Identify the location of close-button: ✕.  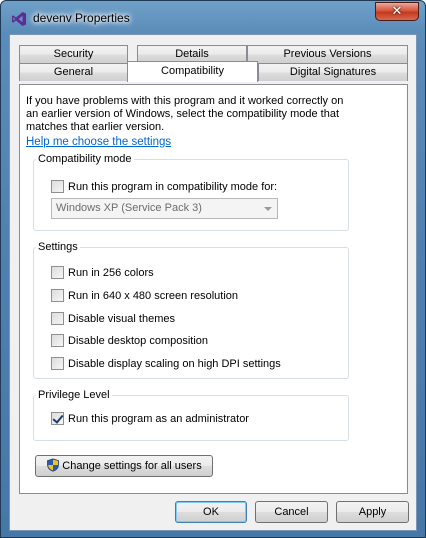
(397, 11).